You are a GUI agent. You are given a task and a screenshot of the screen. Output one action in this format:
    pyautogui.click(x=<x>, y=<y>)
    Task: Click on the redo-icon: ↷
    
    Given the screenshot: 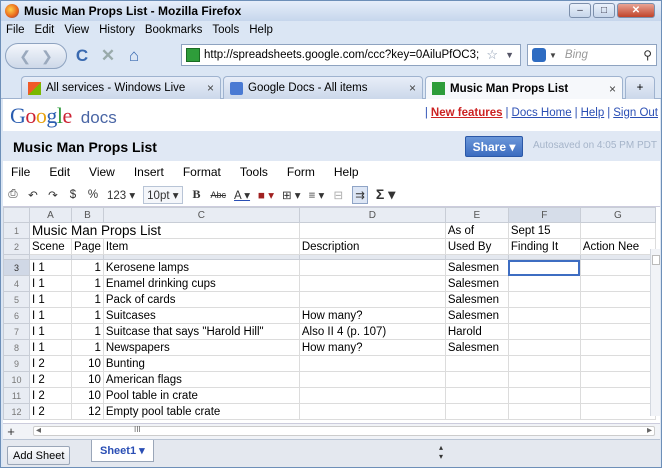 What is the action you would take?
    pyautogui.click(x=53, y=195)
    